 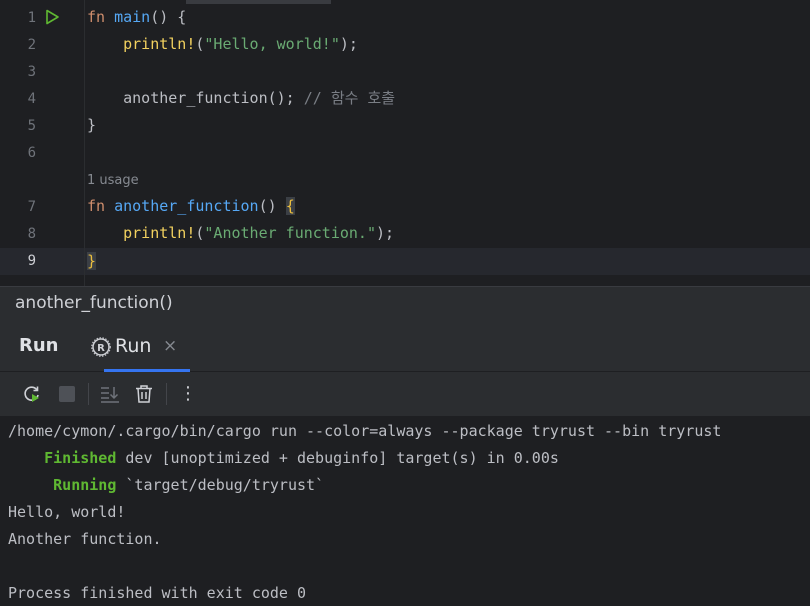 I want to click on line-number-gutter: 1 2 3 4 5 6 7 8 9, so click(x=42, y=143).